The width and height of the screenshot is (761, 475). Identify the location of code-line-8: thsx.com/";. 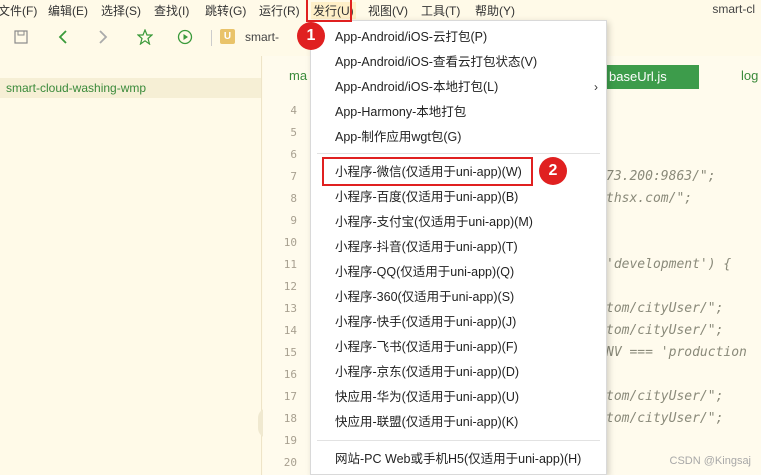
(649, 198).